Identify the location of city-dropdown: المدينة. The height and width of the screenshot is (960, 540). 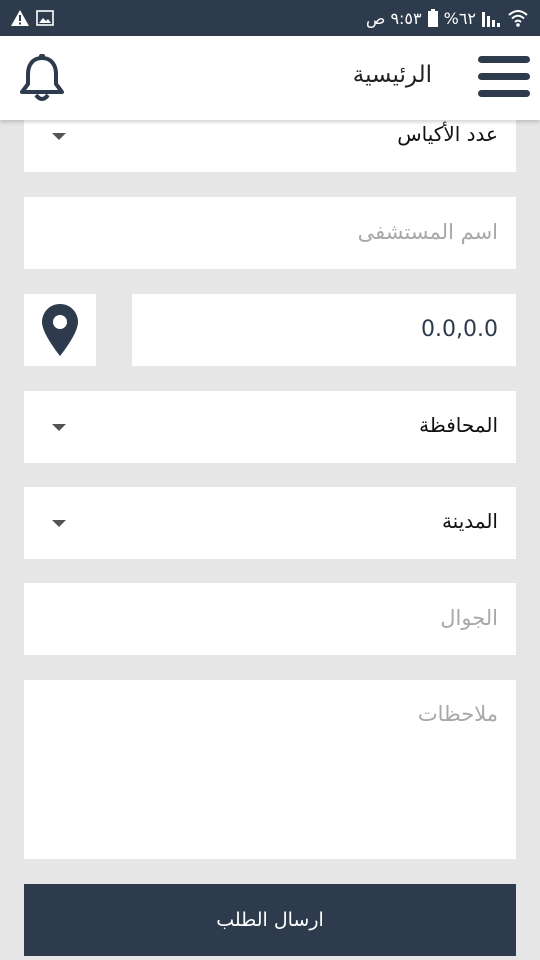
(270, 523).